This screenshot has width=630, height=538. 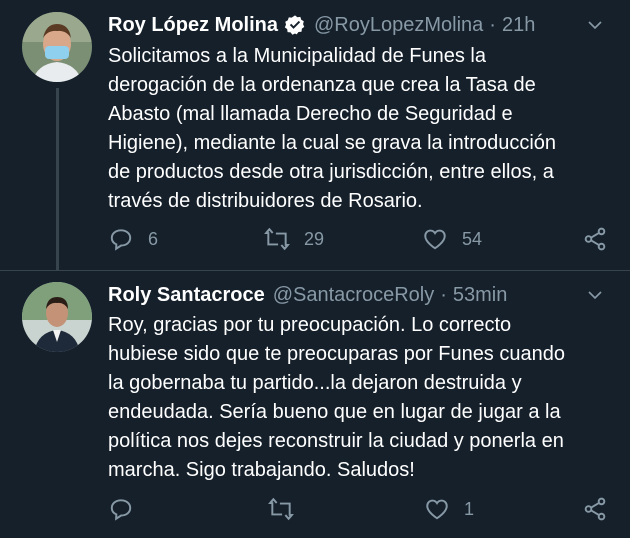 I want to click on tweet-actions: 6 29 54, so click(x=369, y=239).